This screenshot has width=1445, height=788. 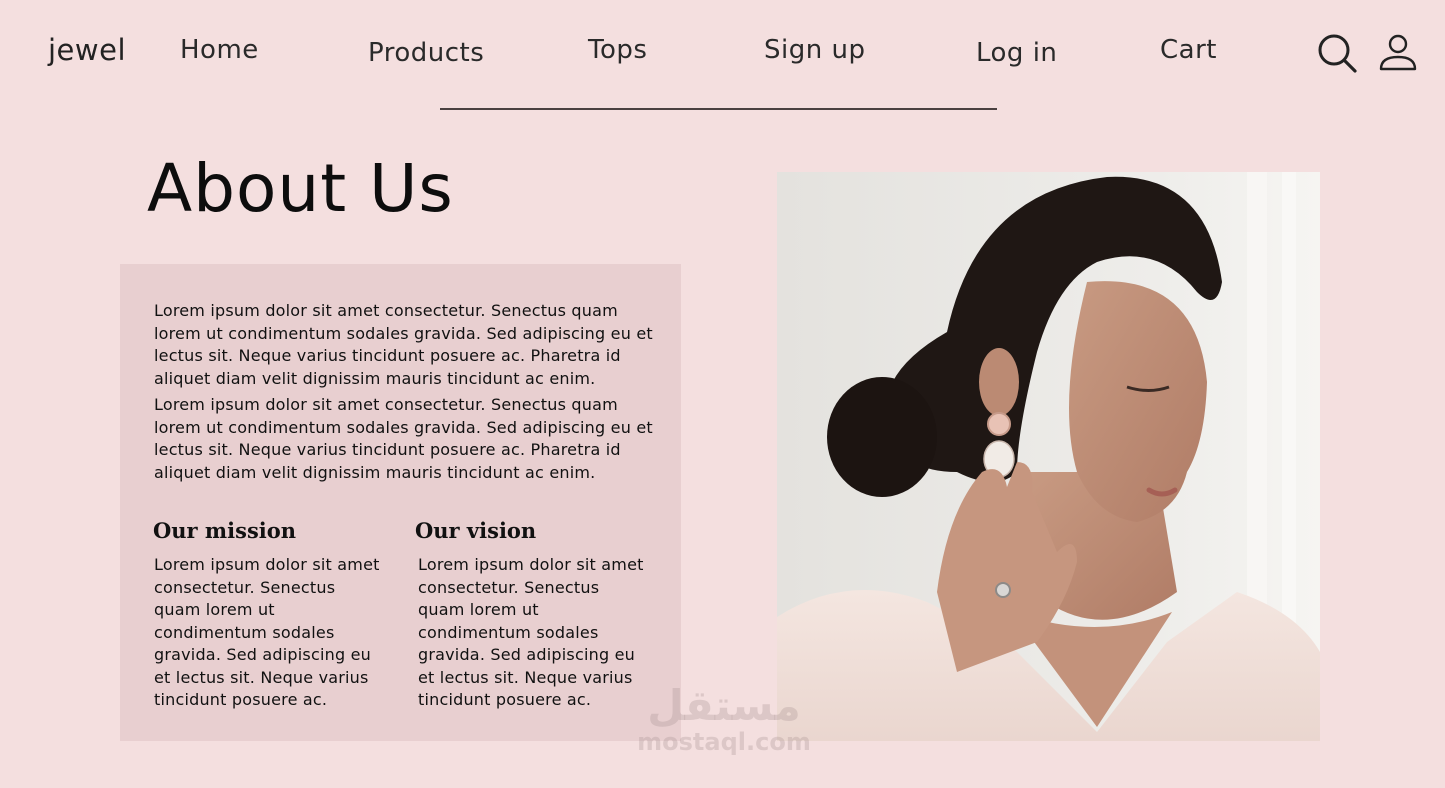 I want to click on nav-cart: Cart, so click(x=1188, y=50).